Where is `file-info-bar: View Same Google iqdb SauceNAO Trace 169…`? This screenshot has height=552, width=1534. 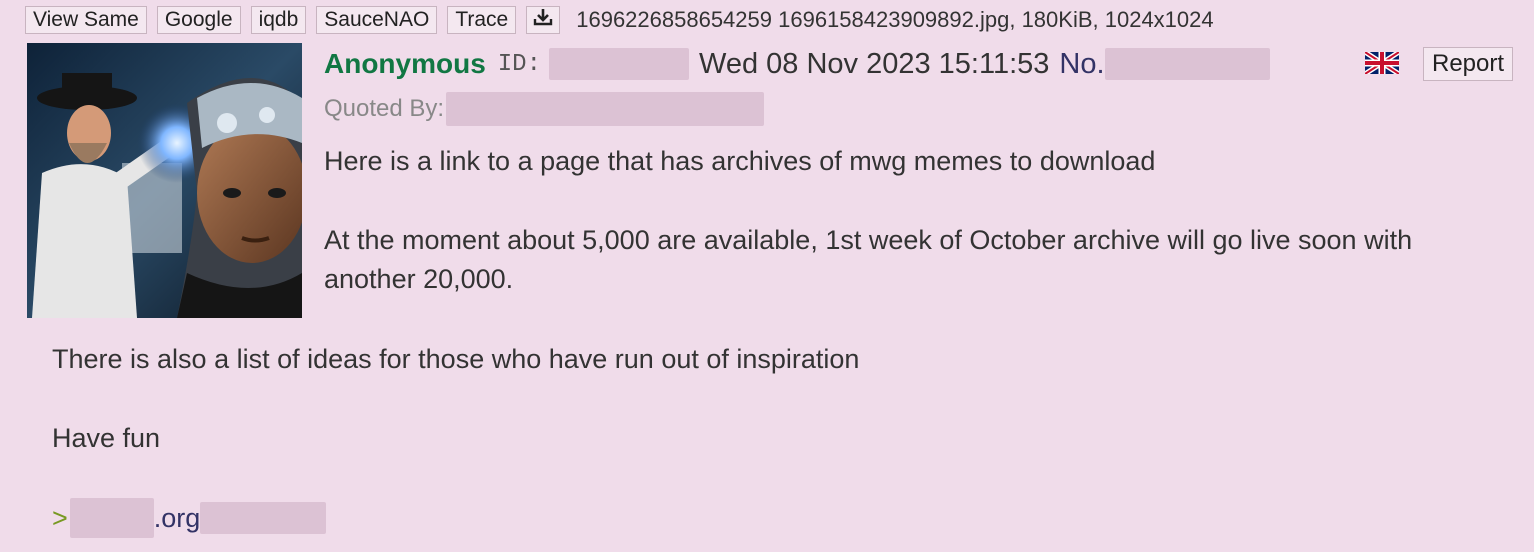 file-info-bar: View Same Google iqdb SauceNAO Trace 169… is located at coordinates (619, 20).